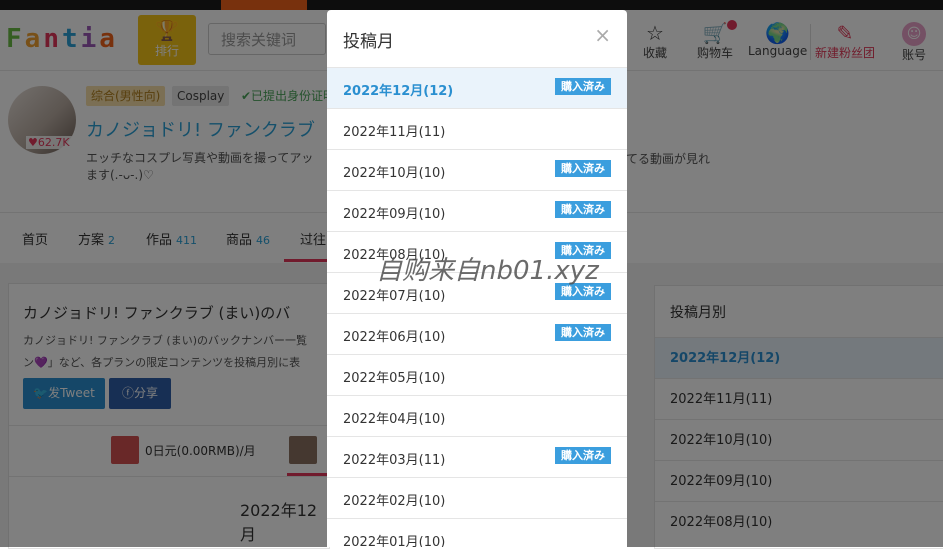  What do you see at coordinates (602, 35) in the screenshot?
I see `close-icon: ×` at bounding box center [602, 35].